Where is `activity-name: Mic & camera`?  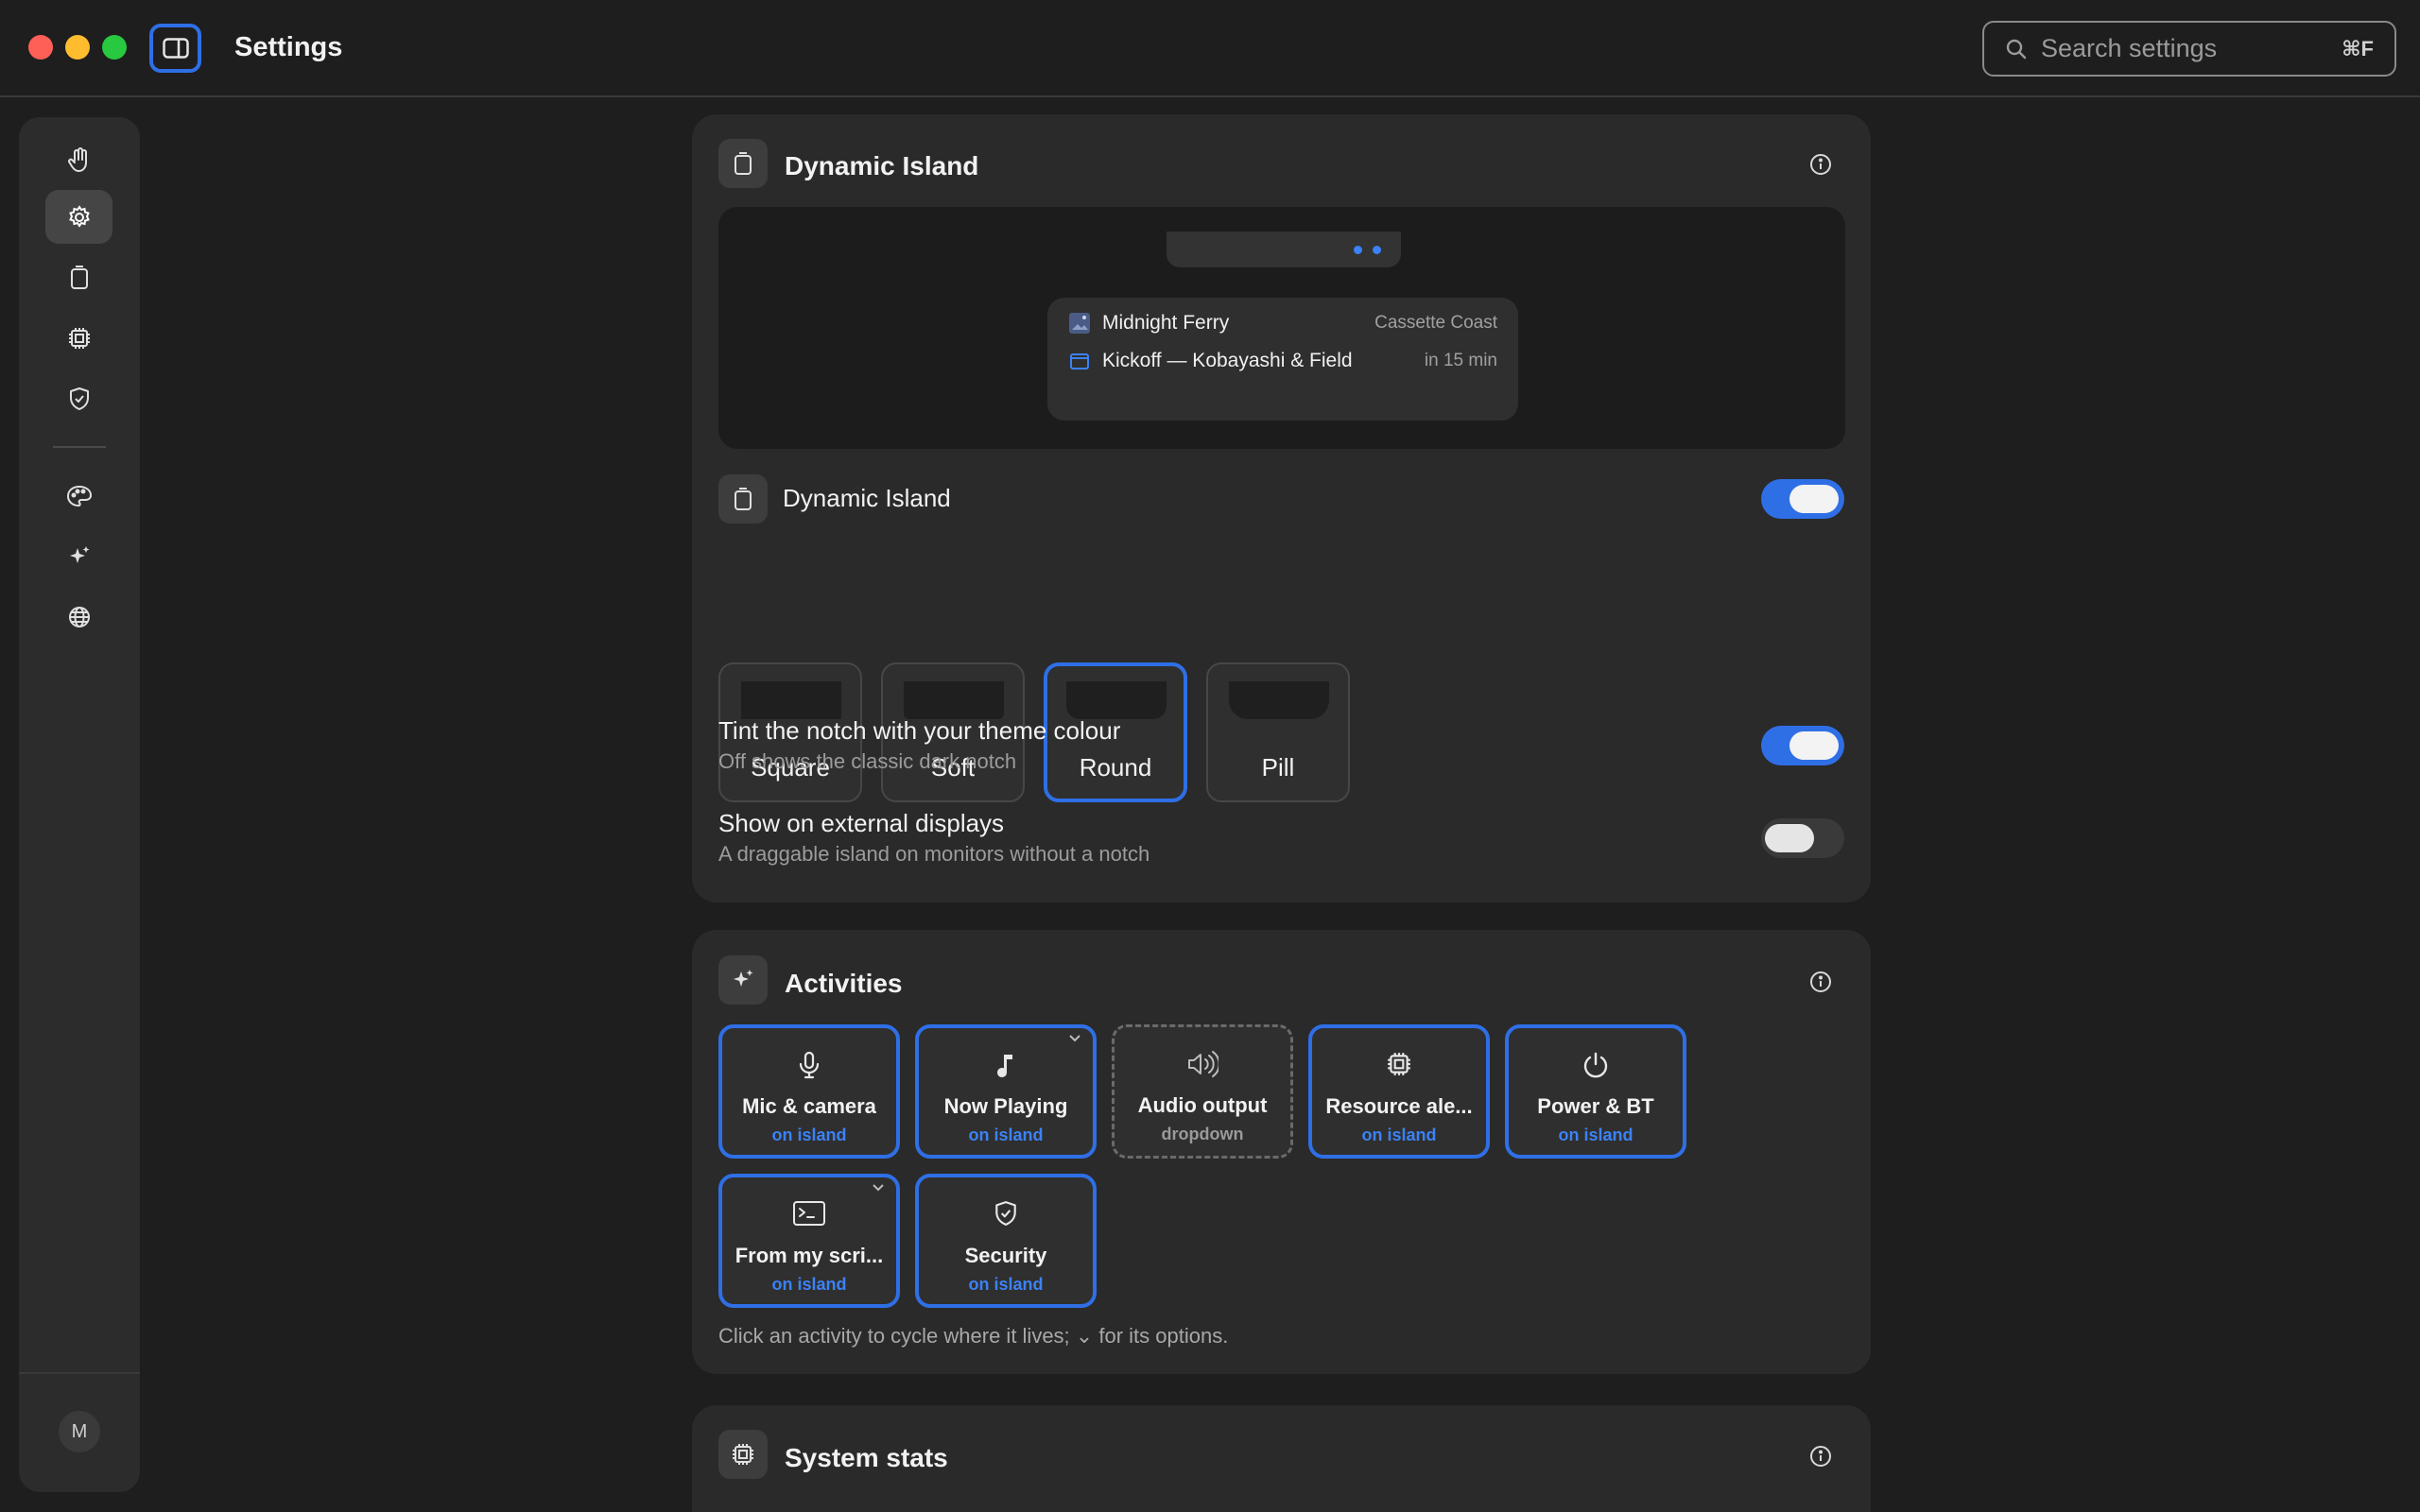
activity-name: Mic & camera is located at coordinates (809, 1106).